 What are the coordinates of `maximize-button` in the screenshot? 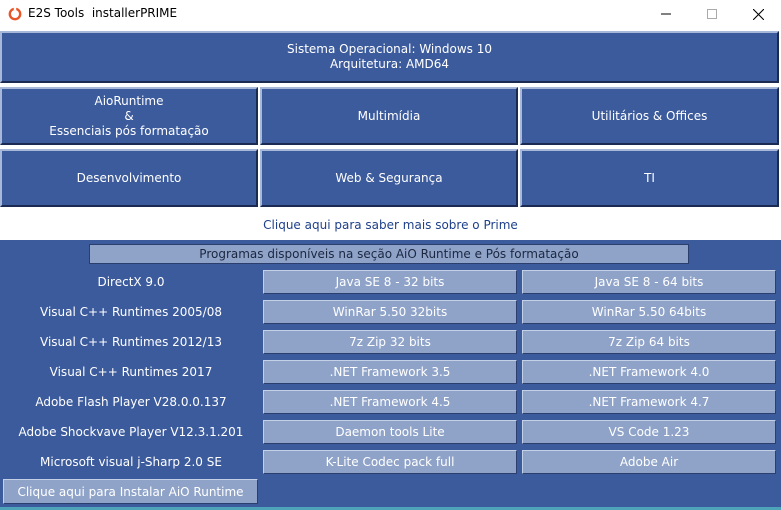 It's located at (712, 14).